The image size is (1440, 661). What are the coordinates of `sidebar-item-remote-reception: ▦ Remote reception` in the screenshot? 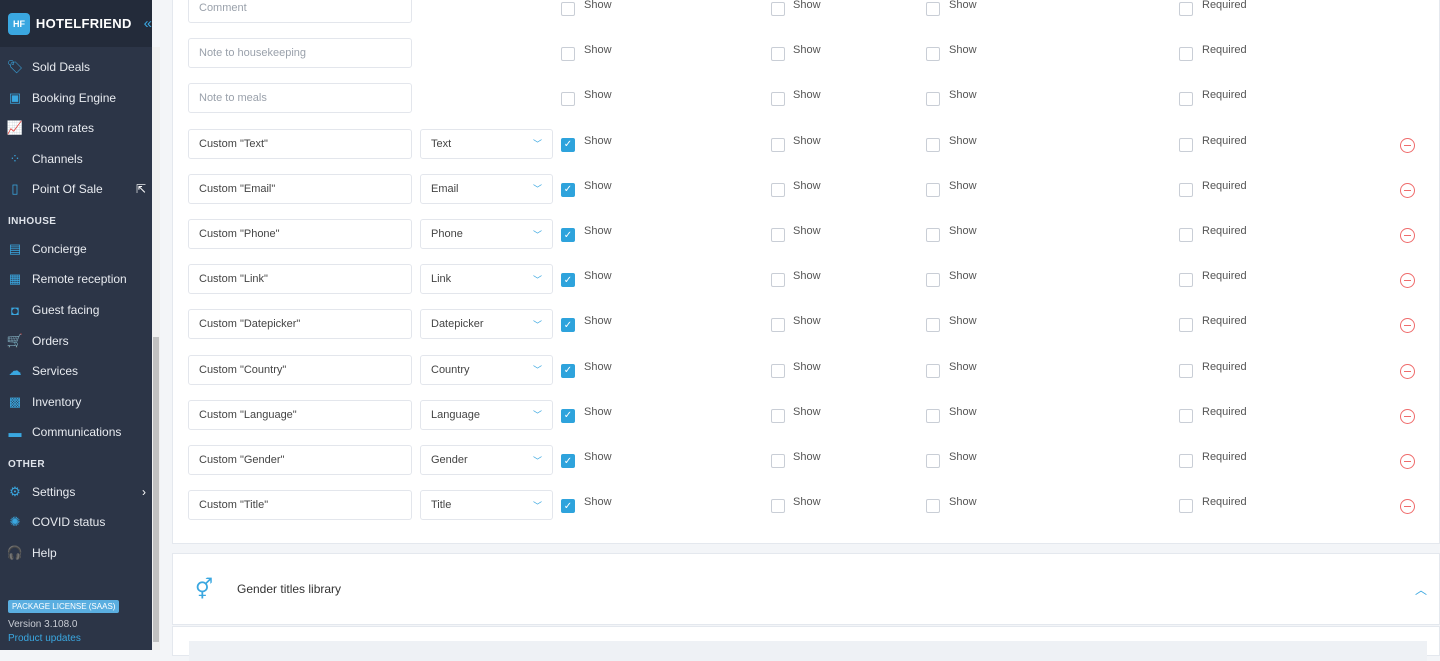 It's located at (77, 279).